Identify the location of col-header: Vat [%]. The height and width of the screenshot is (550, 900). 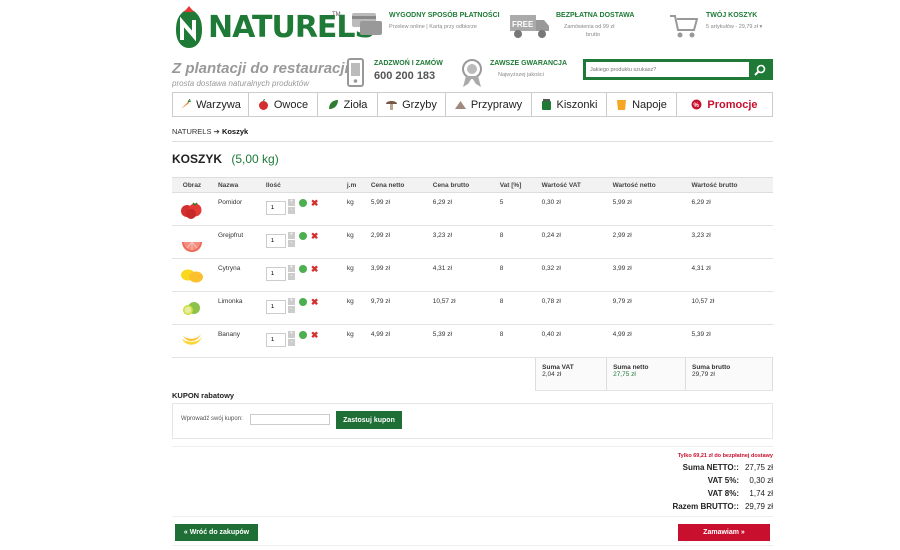
(514, 185).